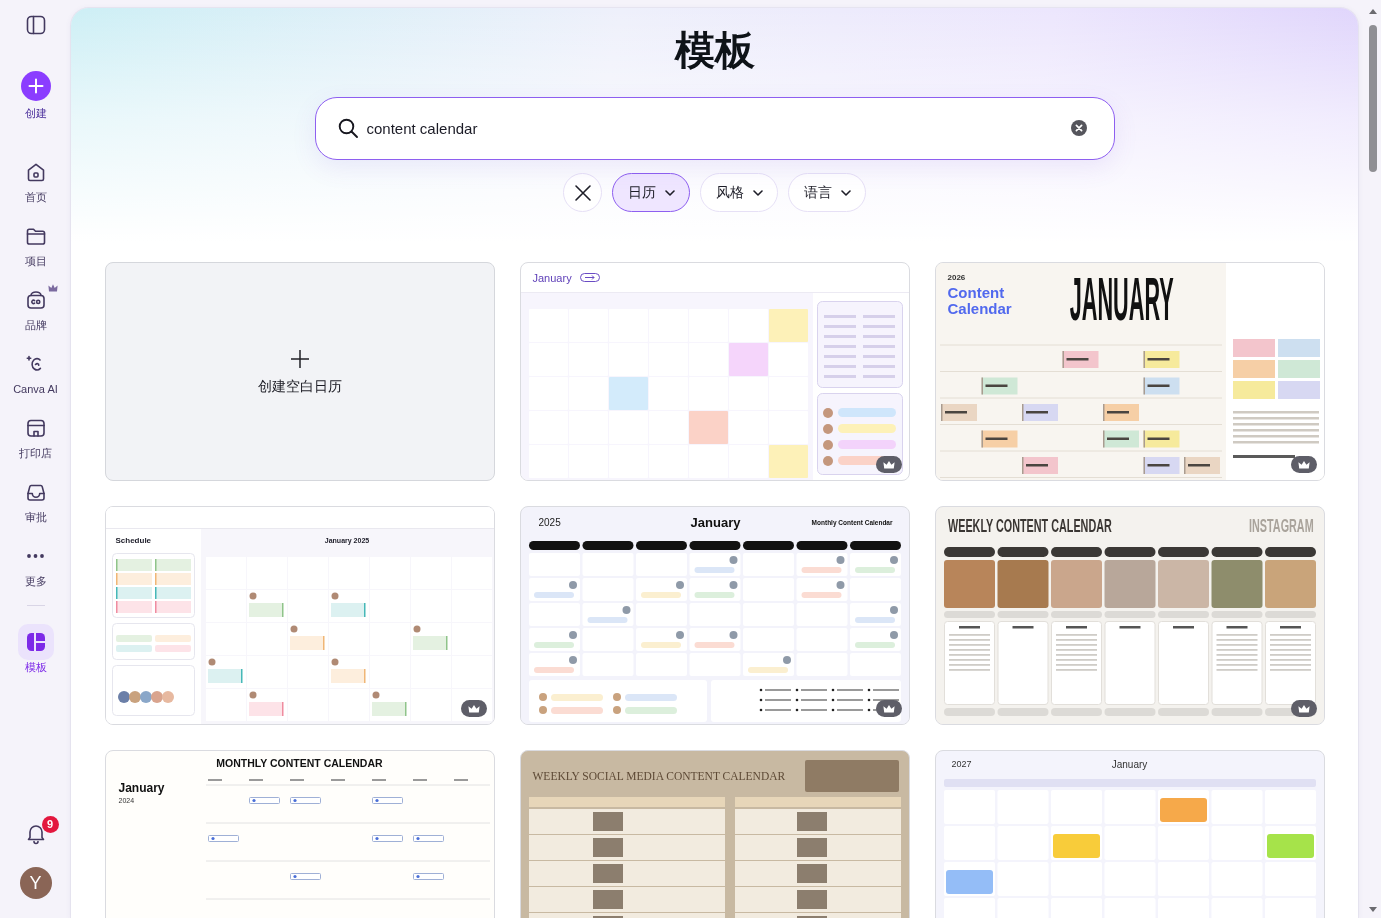 The image size is (1381, 918). Describe the element at coordinates (714, 371) in the screenshot. I see `template-card: January` at that location.